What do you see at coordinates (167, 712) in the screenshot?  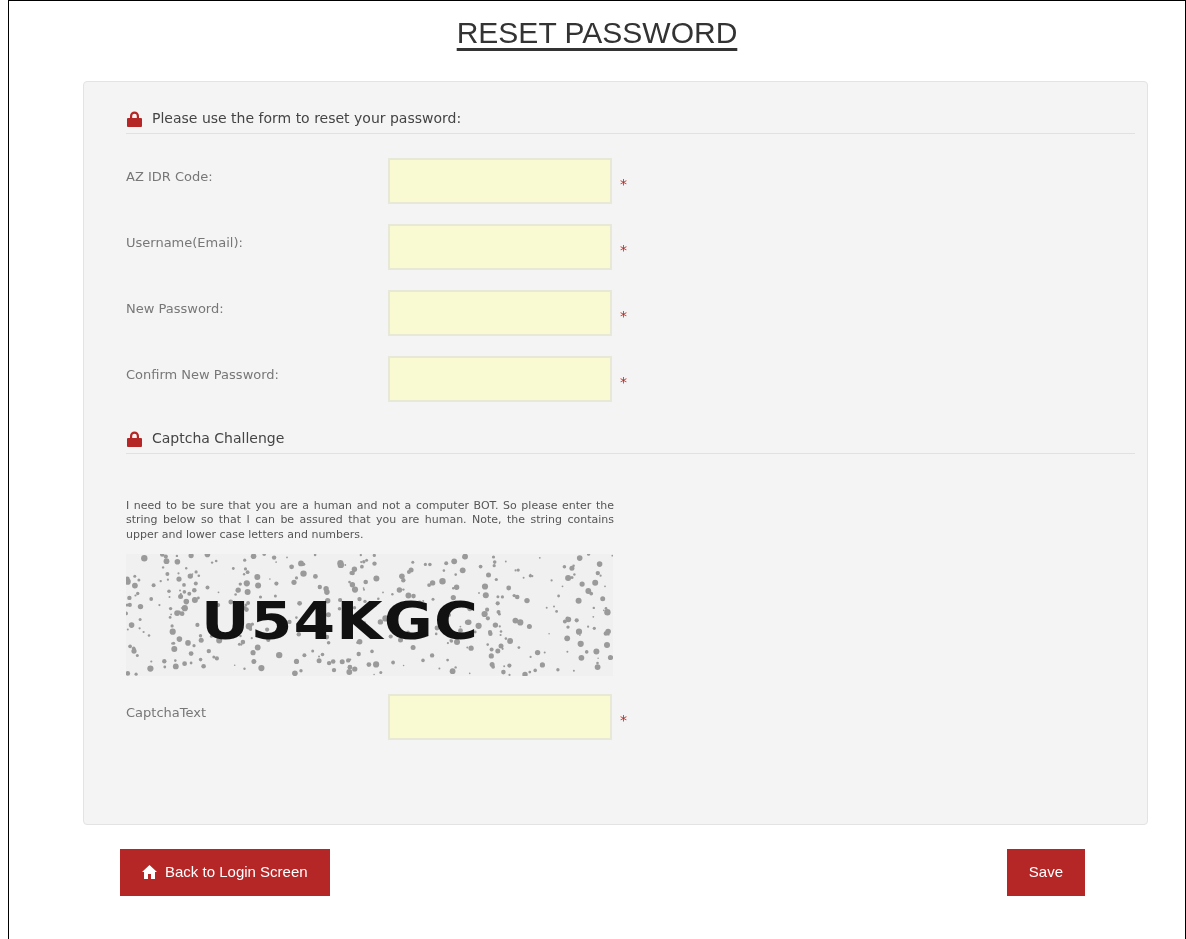 I see `field-label: CaptchaText` at bounding box center [167, 712].